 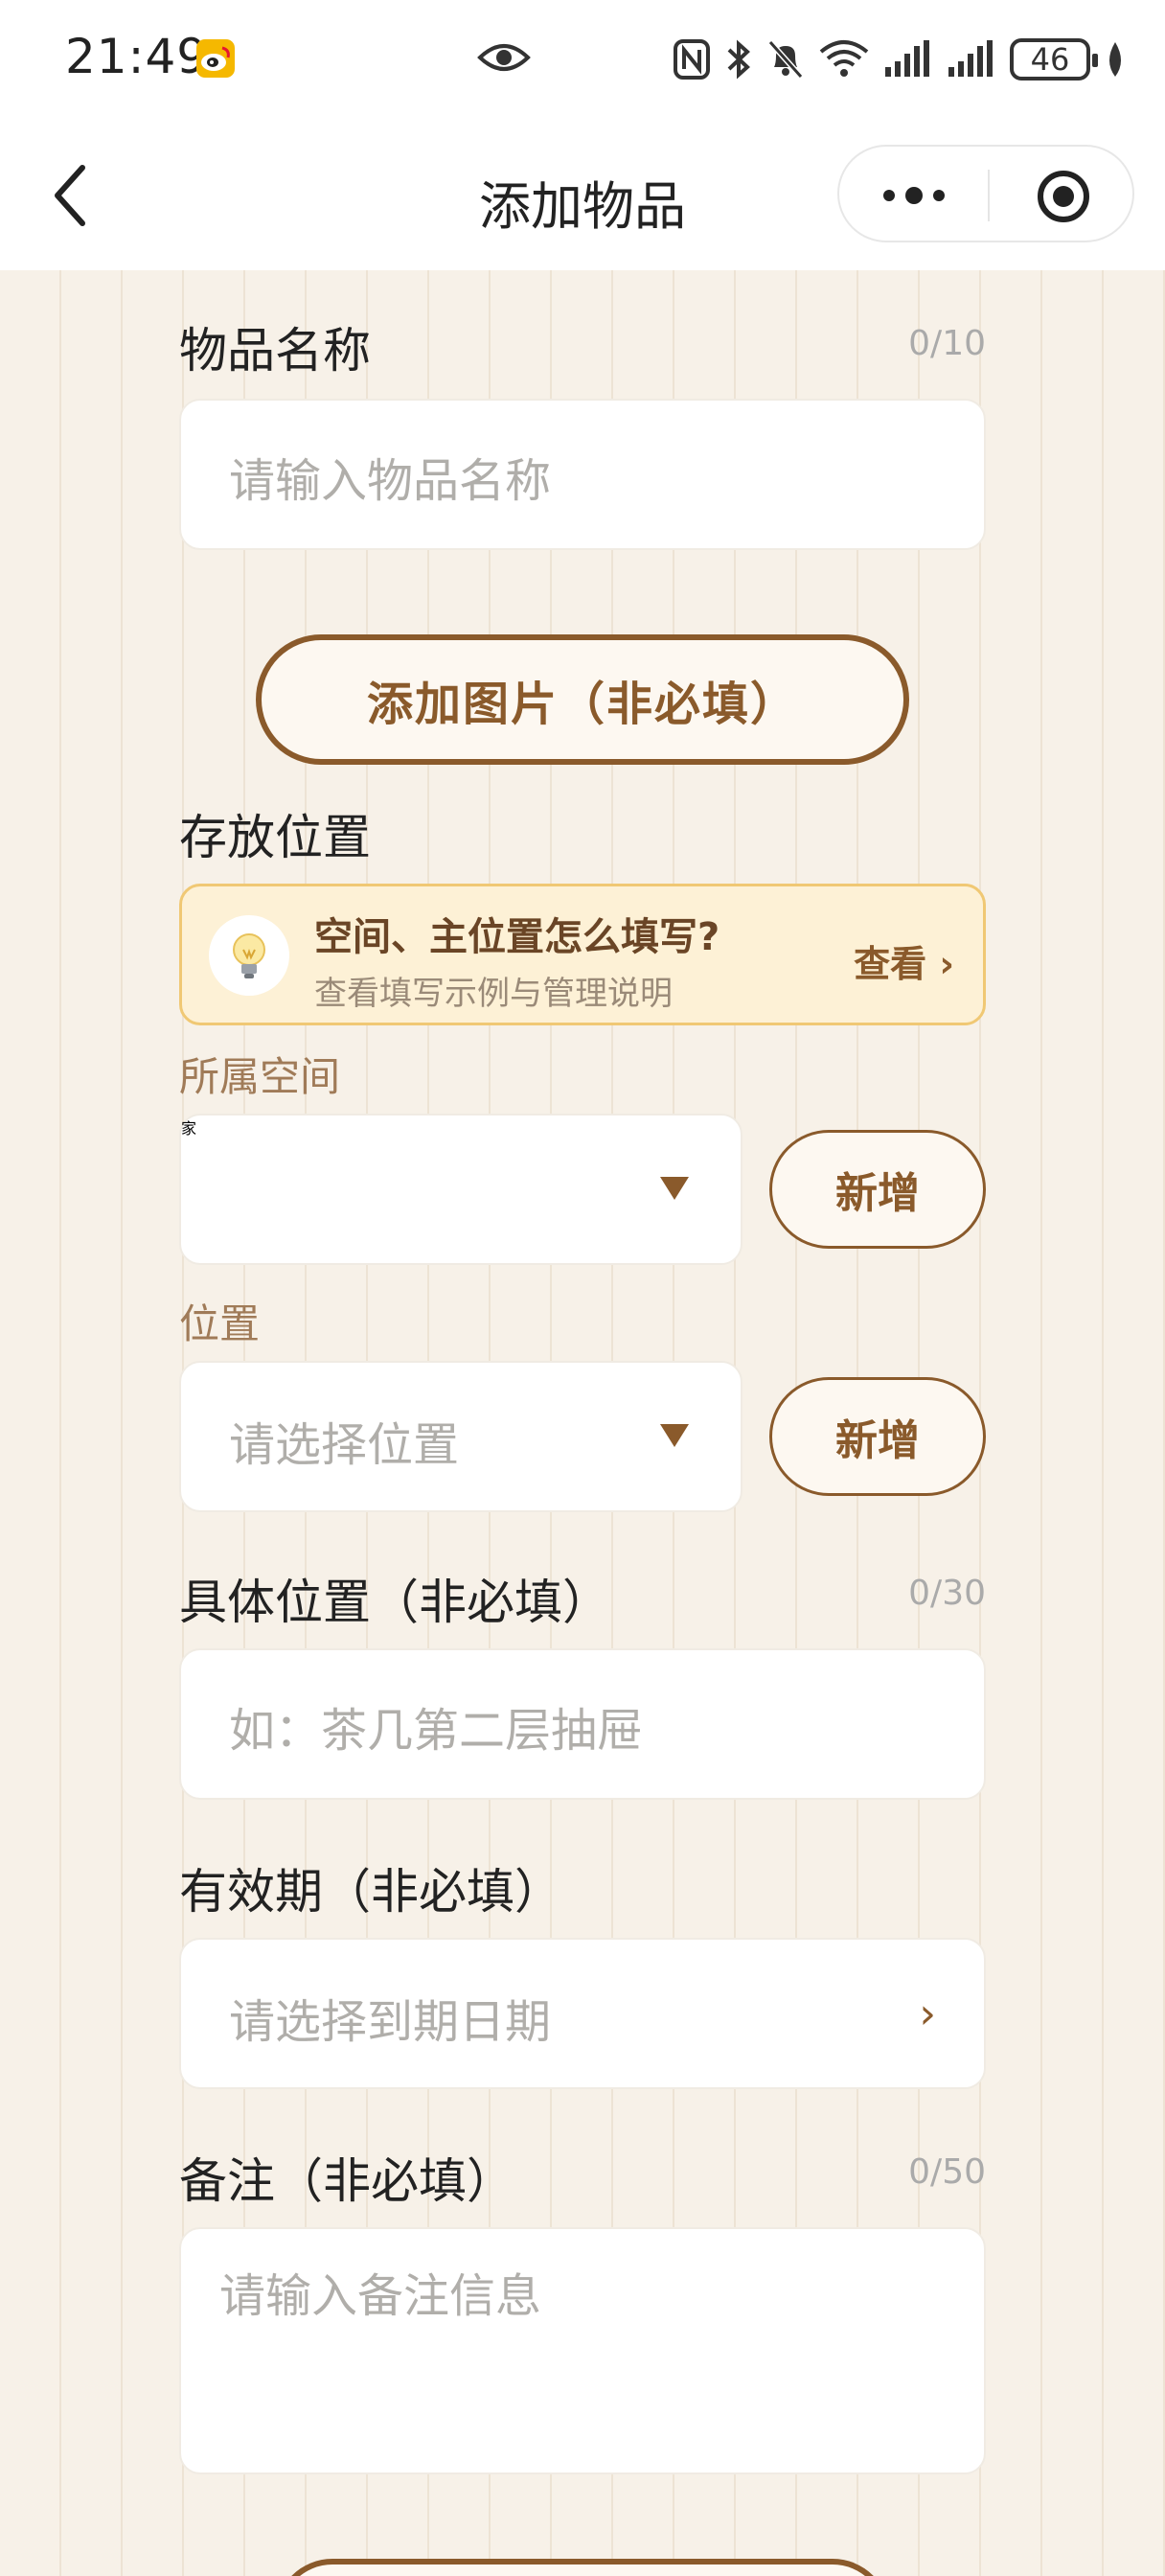 I want to click on detail-location-input: 如：茶几第二层抽屉, so click(x=582, y=1724).